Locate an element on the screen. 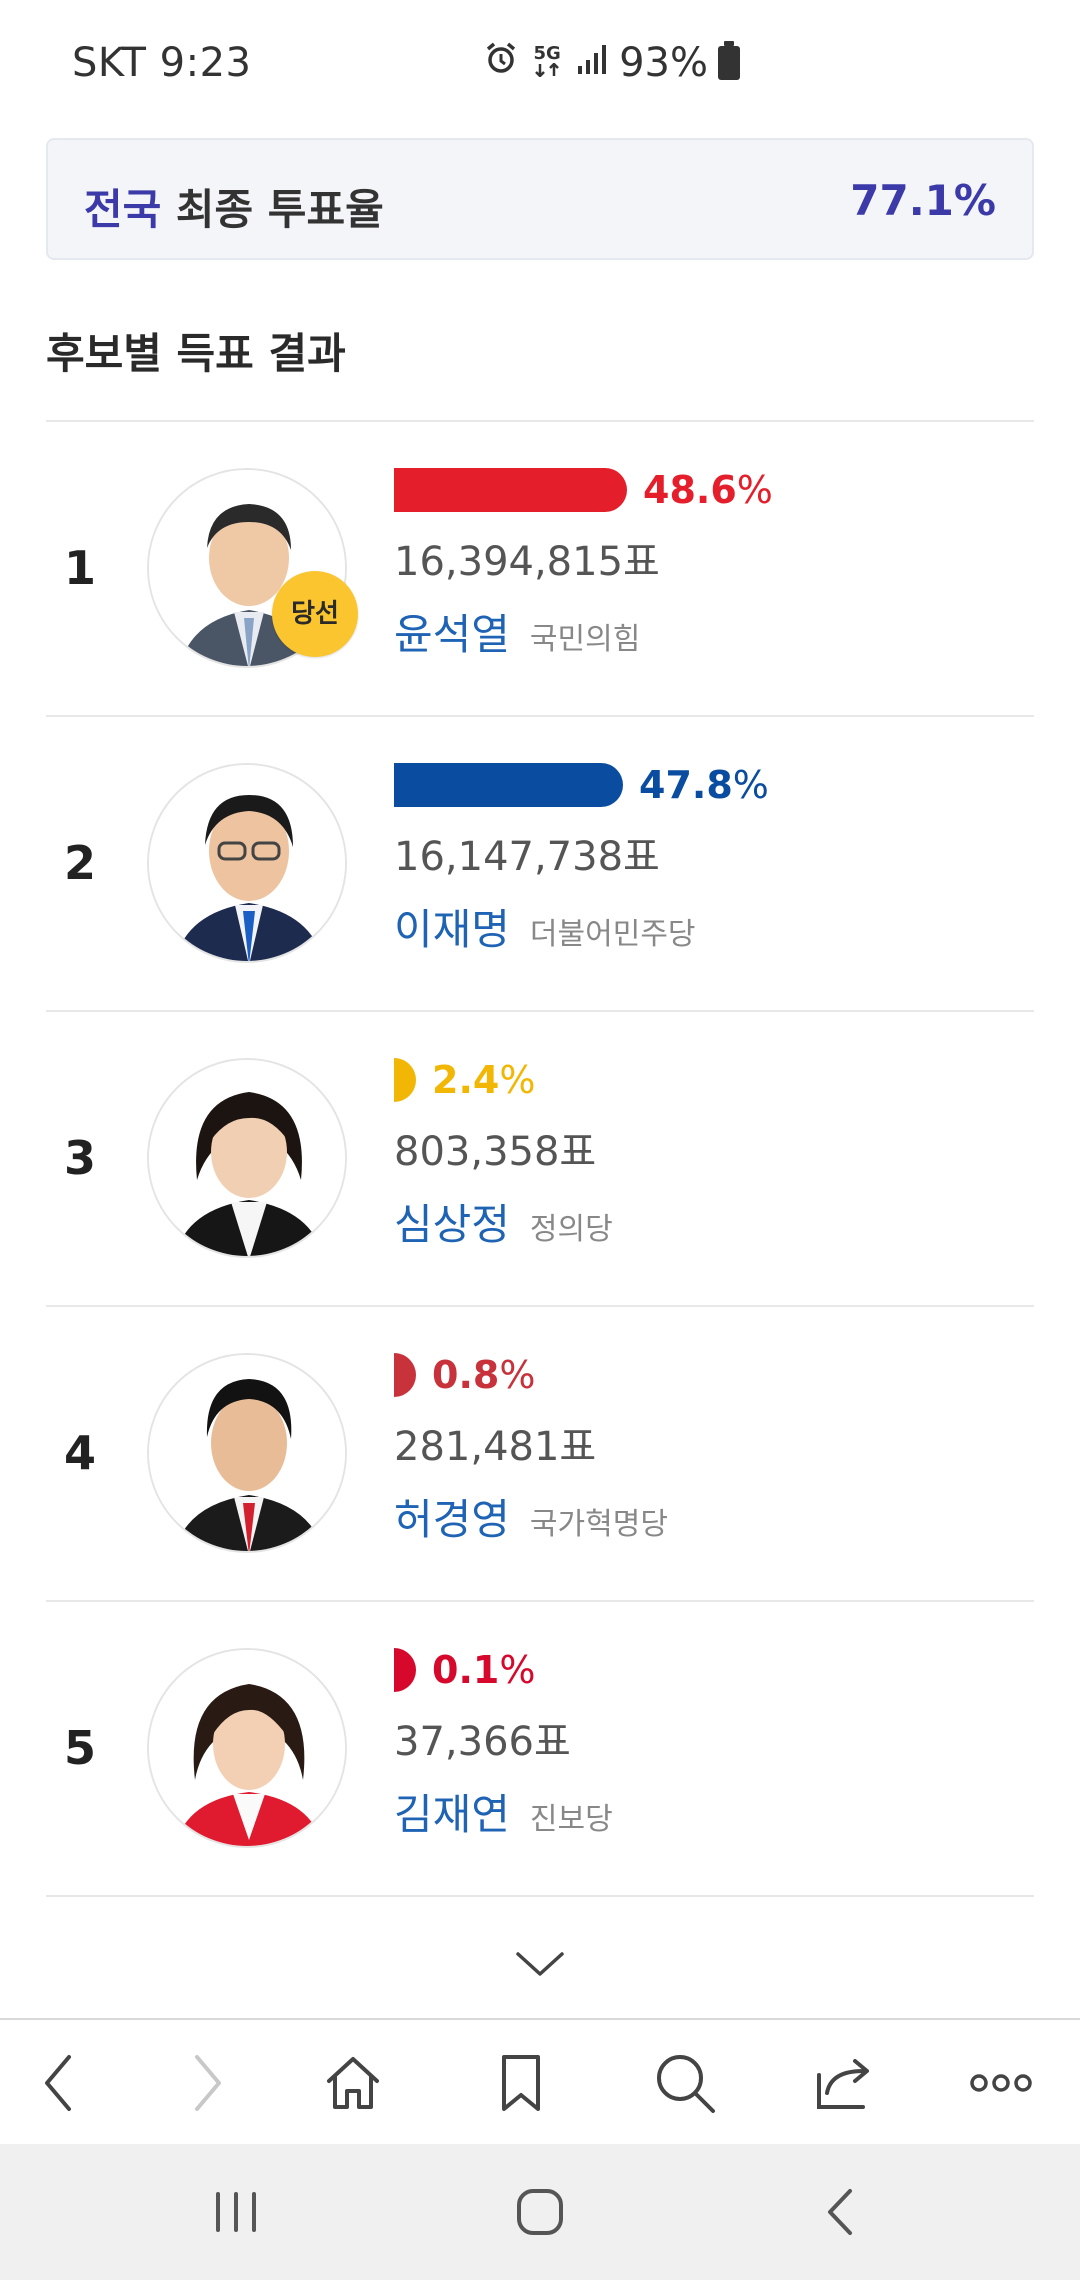  party-name: 정의당 is located at coordinates (571, 1229).